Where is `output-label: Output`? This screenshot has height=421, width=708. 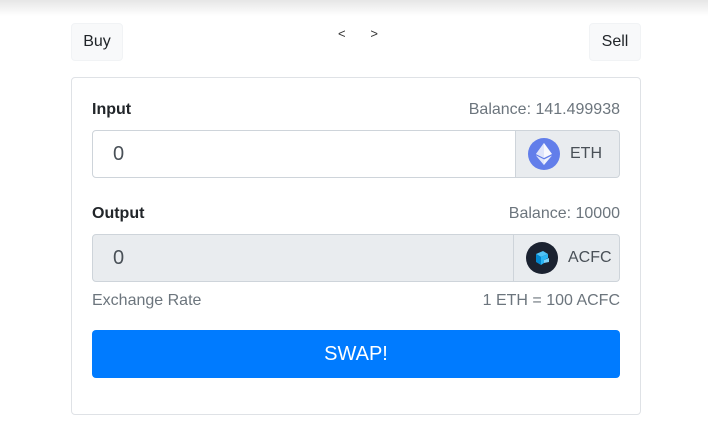 output-label: Output is located at coordinates (118, 213).